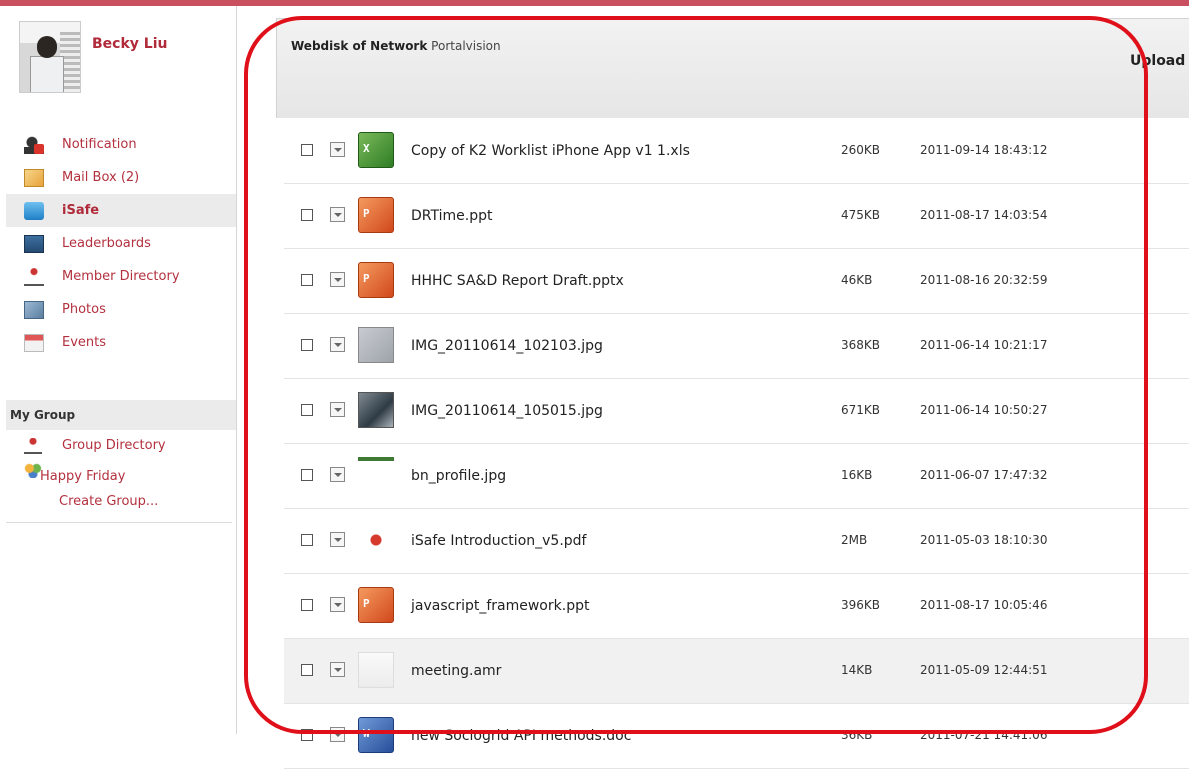 The image size is (1189, 769). Describe the element at coordinates (861, 410) in the screenshot. I see `file-size: 671KB` at that location.